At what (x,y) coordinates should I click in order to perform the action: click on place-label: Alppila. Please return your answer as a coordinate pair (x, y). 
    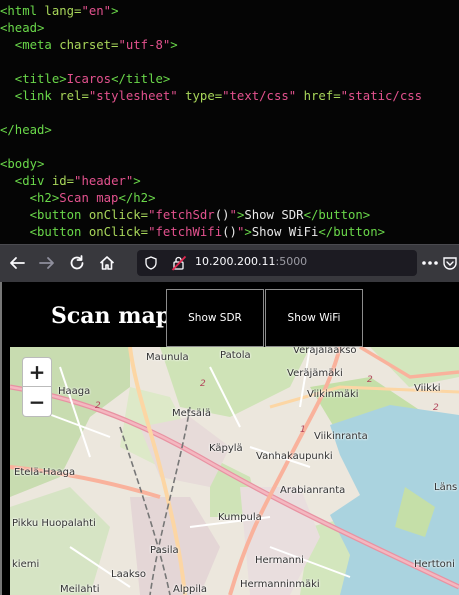
    Looking at the image, I should click on (190, 589).